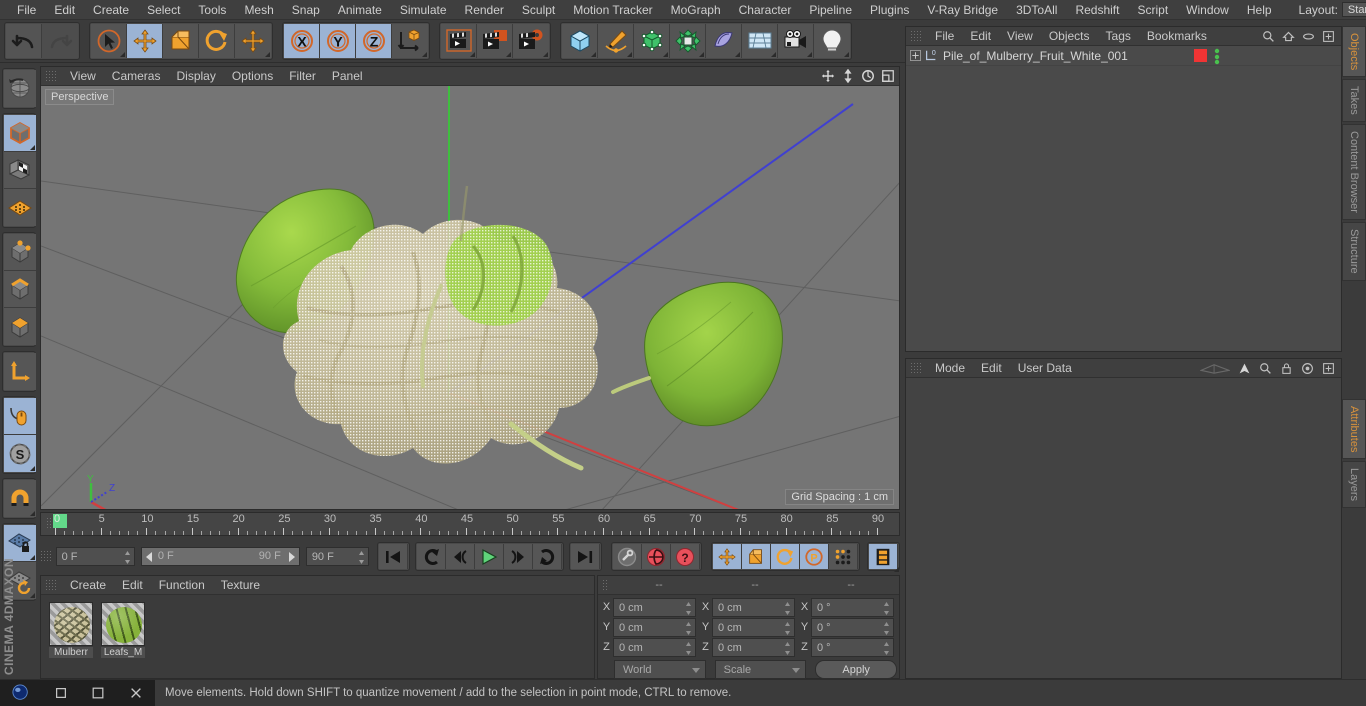 The width and height of the screenshot is (1366, 706). Describe the element at coordinates (753, 647) in the screenshot. I see `coord-field-size-z: 0 cm` at that location.